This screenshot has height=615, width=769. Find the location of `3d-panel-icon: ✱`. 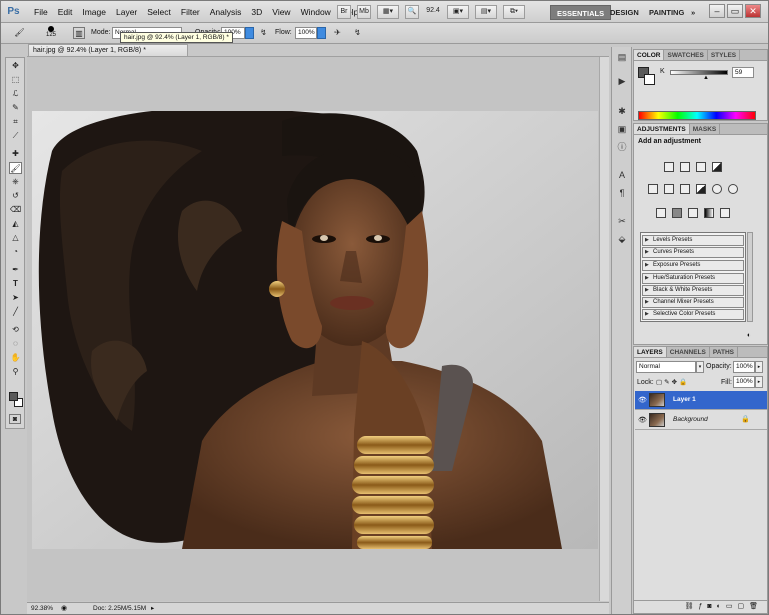

3d-panel-icon: ✱ is located at coordinates (622, 111).